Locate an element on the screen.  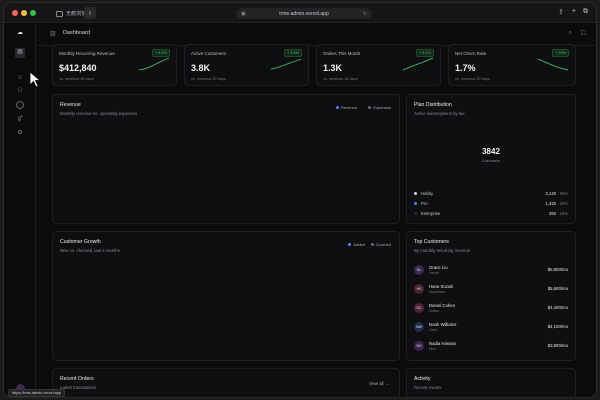
search-icon: ⌕ is located at coordinates (570, 33).